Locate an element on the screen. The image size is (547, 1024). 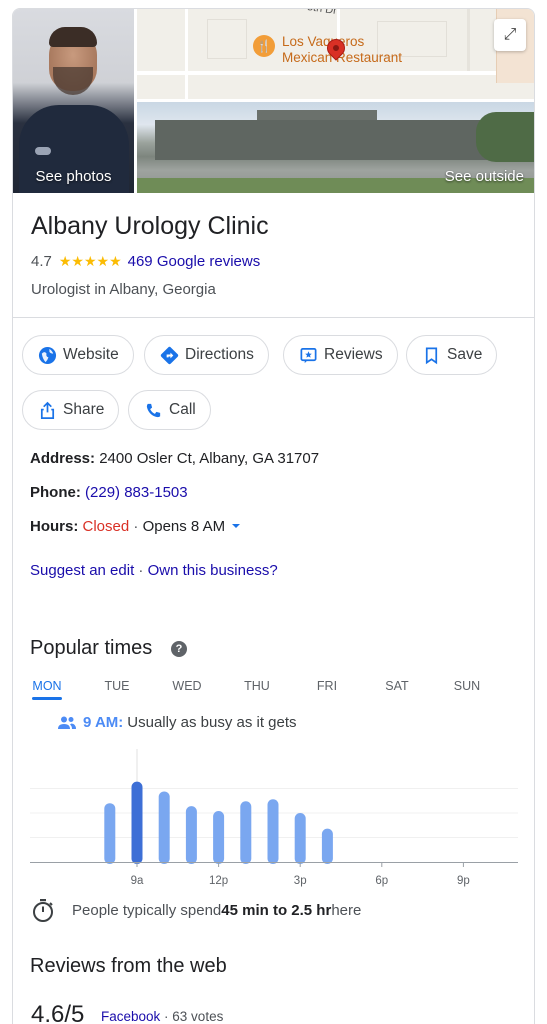
call-button: Call is located at coordinates (169, 410).